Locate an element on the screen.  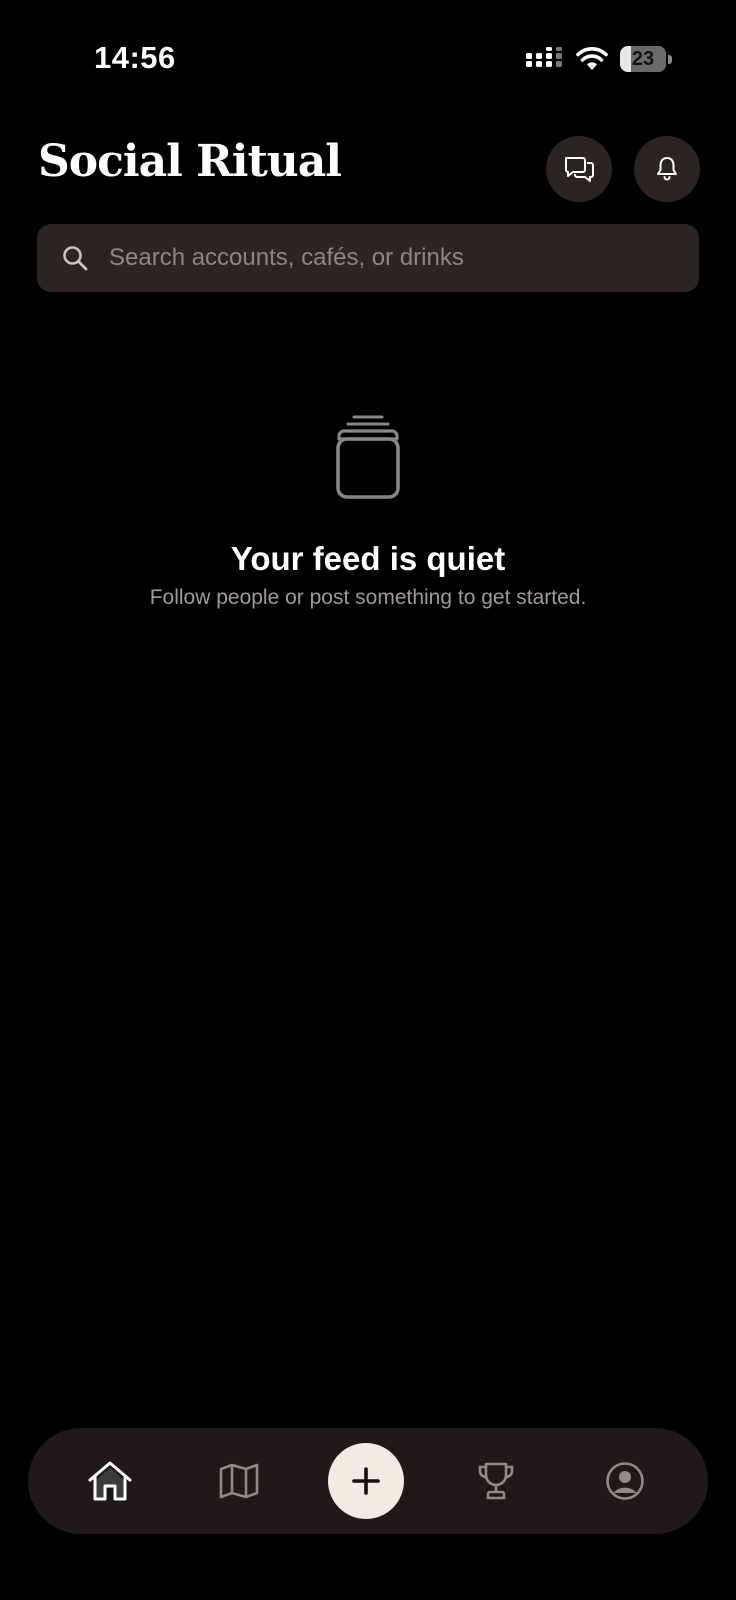
app-title: Social Ritual is located at coordinates (190, 161).